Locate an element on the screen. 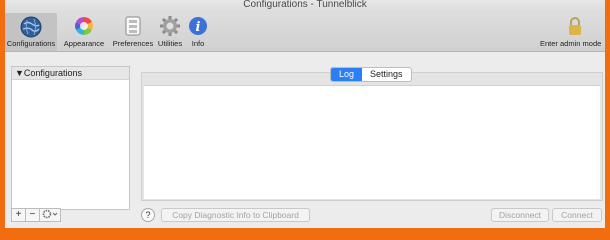 Image resolution: width=610 pixels, height=240 pixels. toolbar-utilities: Utilities is located at coordinates (170, 32).